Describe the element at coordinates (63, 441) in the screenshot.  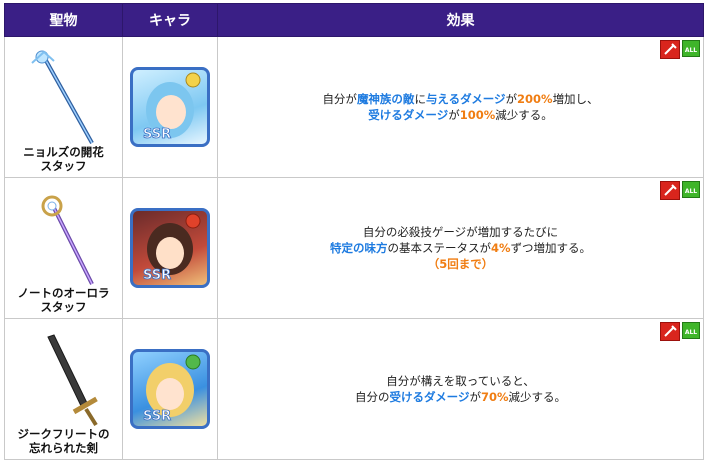
I see `item-name: ジークフリートの 忘れられた剣` at that location.